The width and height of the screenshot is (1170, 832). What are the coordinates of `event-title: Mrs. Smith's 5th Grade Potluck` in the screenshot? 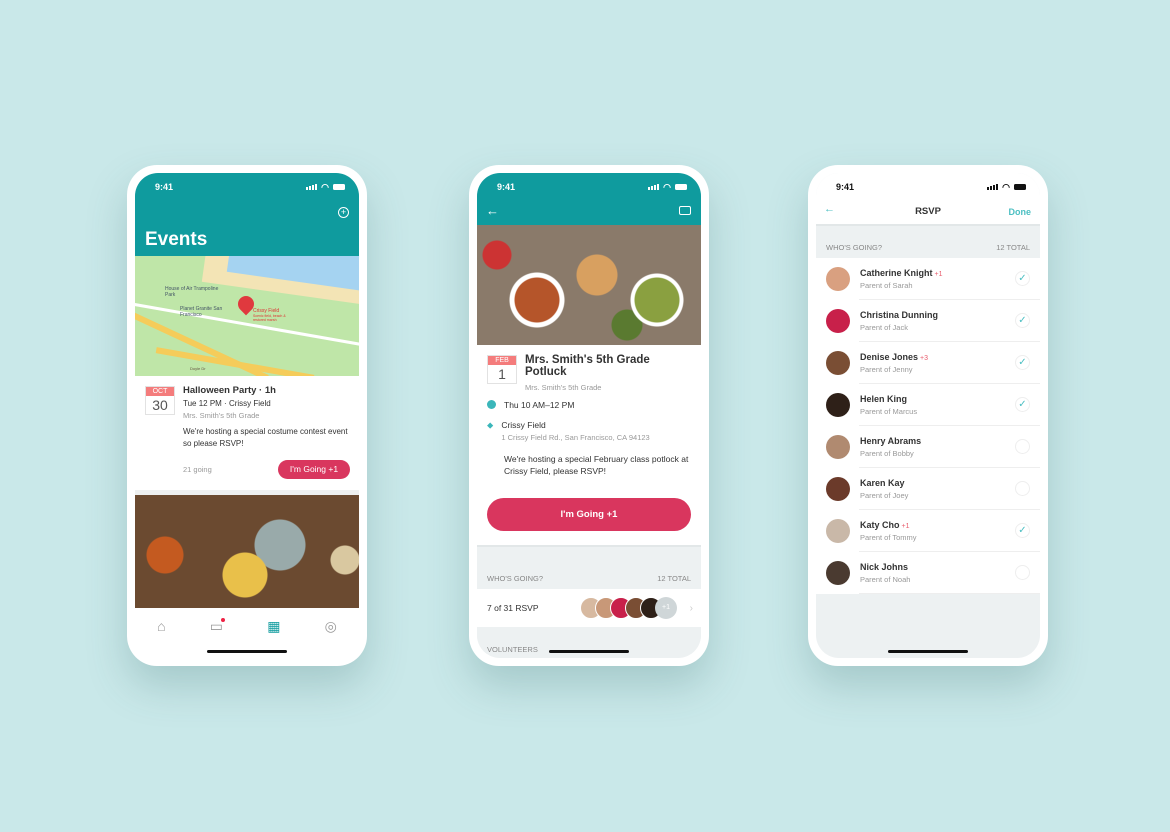 It's located at (587, 366).